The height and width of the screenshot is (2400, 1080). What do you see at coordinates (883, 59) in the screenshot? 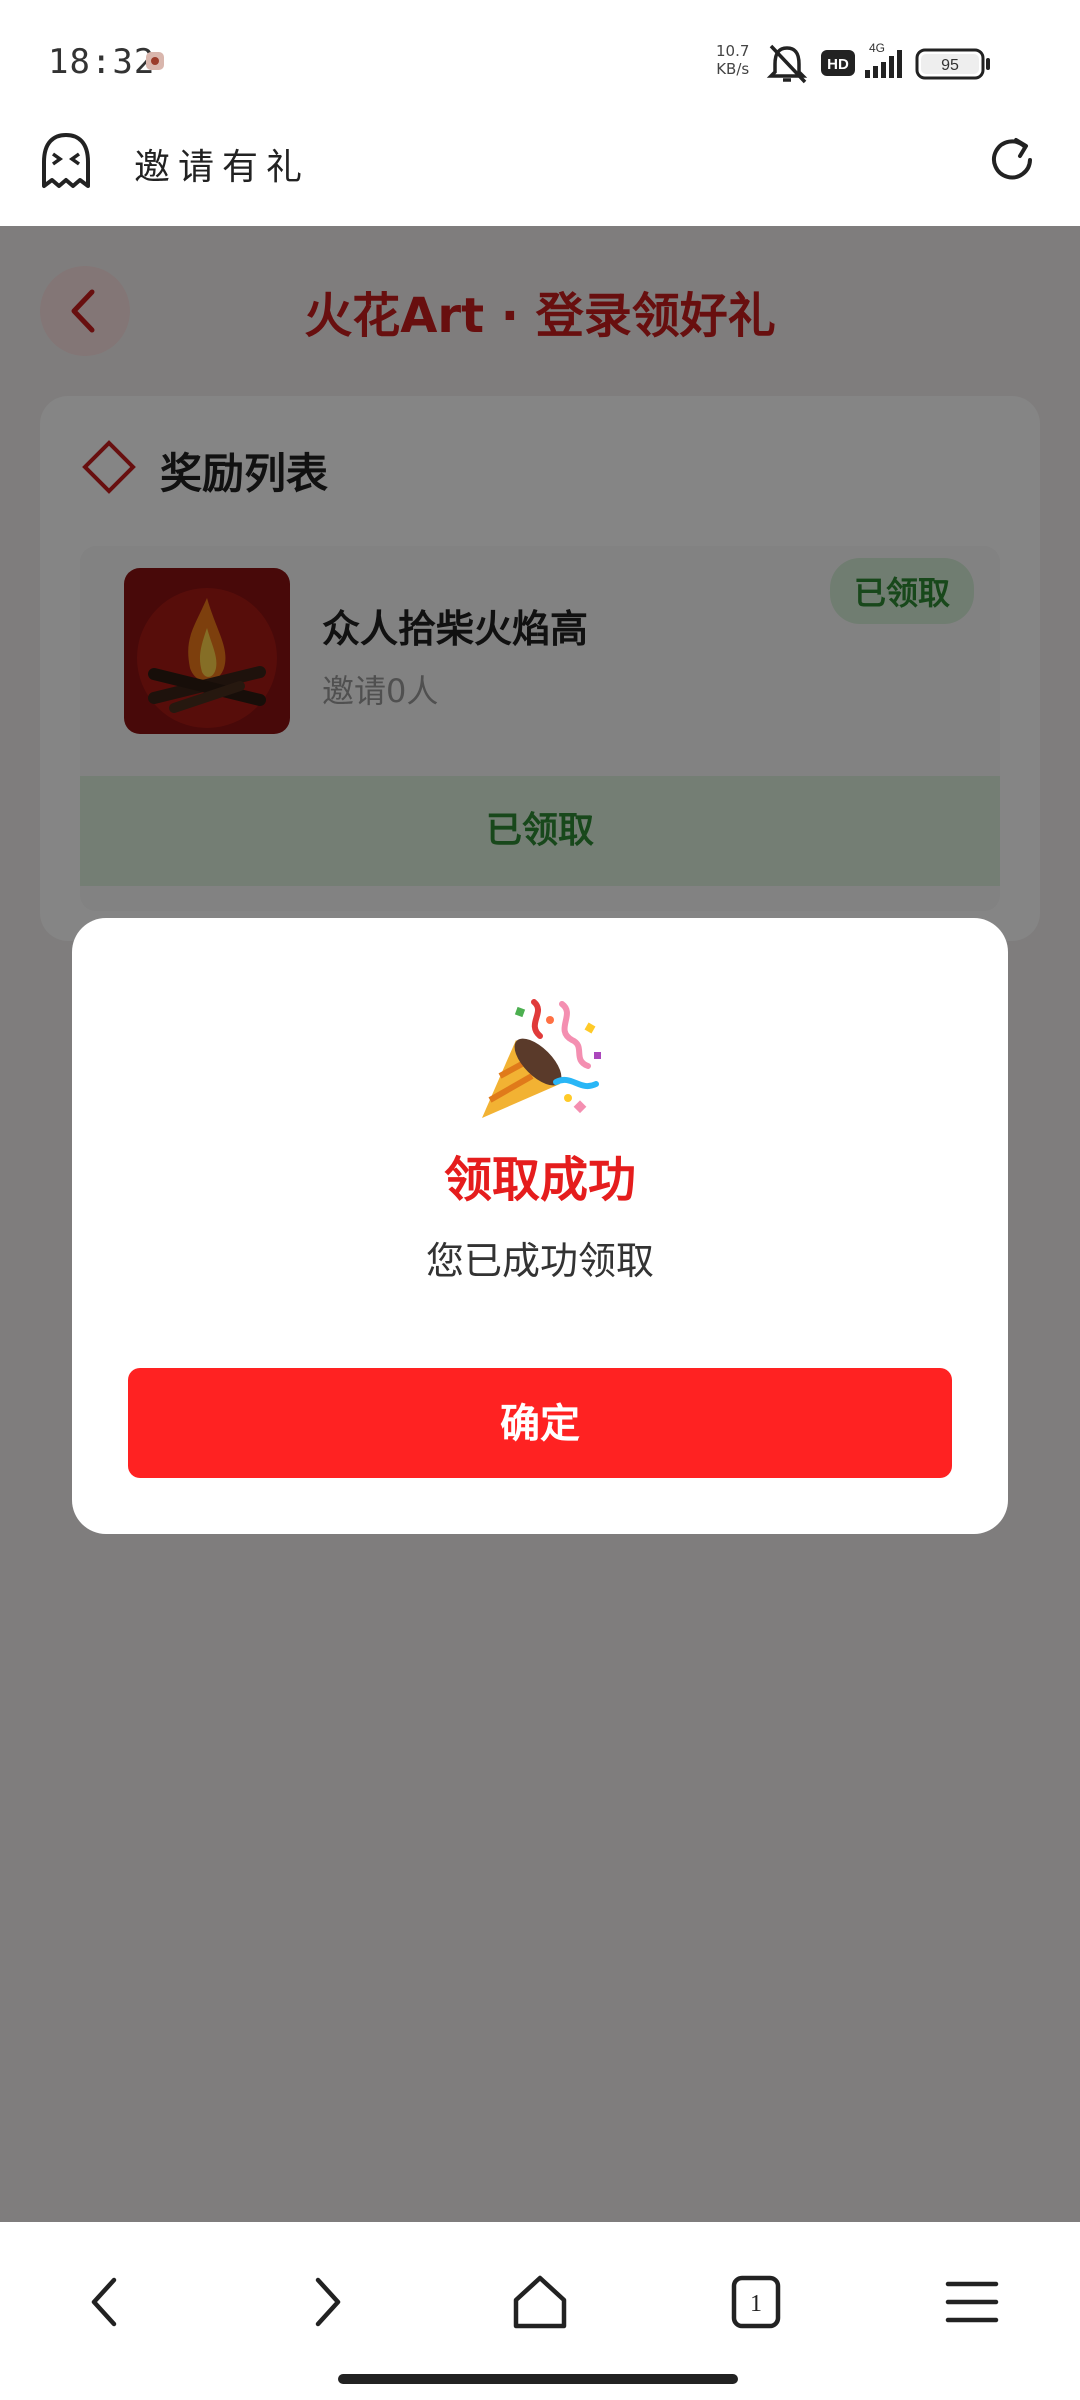
I see `signal-icon: 4G` at bounding box center [883, 59].